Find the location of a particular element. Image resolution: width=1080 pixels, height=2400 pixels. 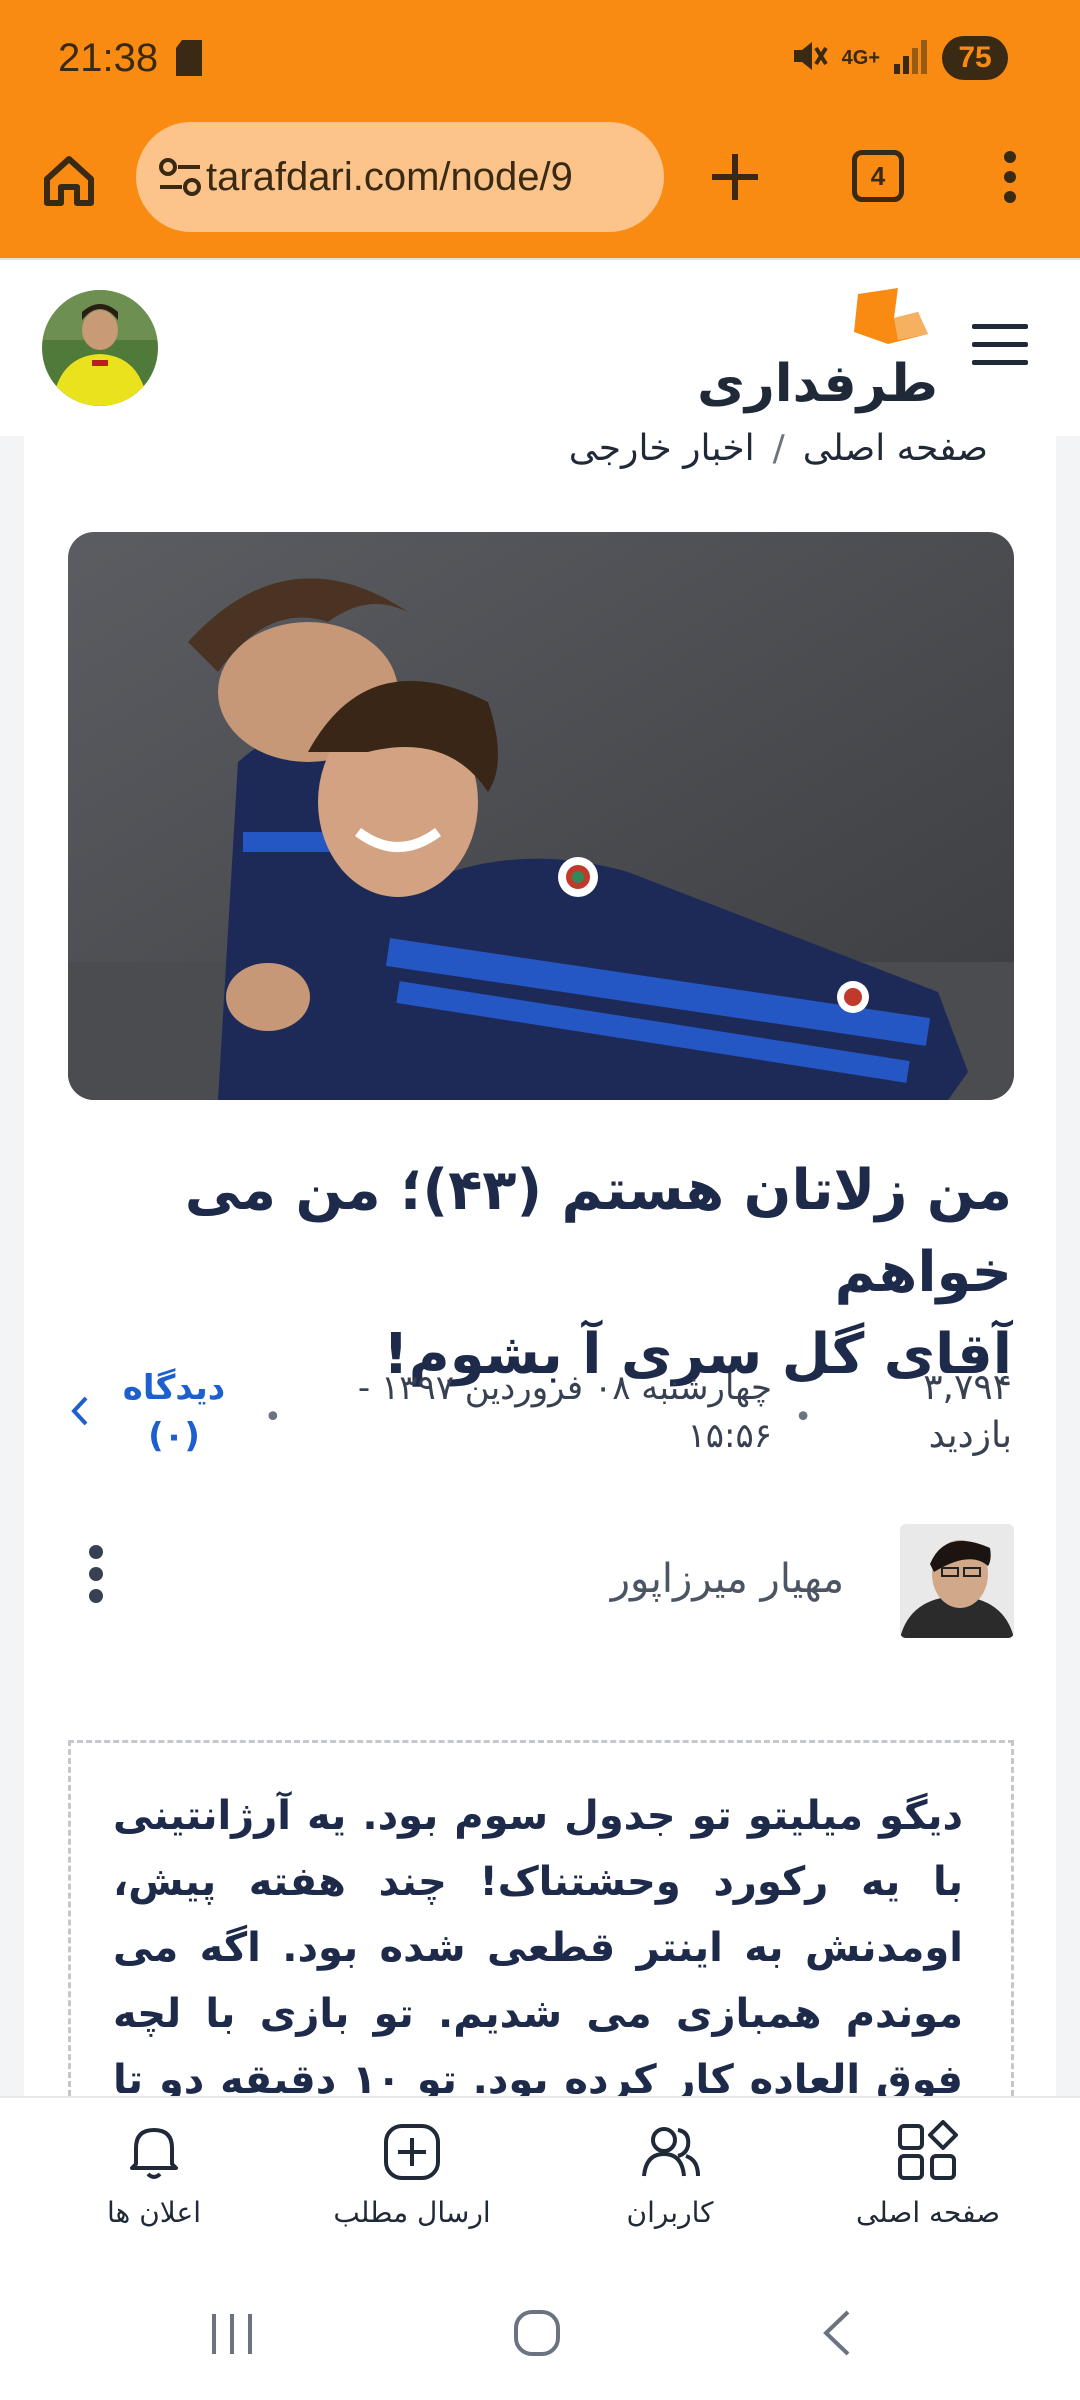

home-circle-icon is located at coordinates (537, 2335).